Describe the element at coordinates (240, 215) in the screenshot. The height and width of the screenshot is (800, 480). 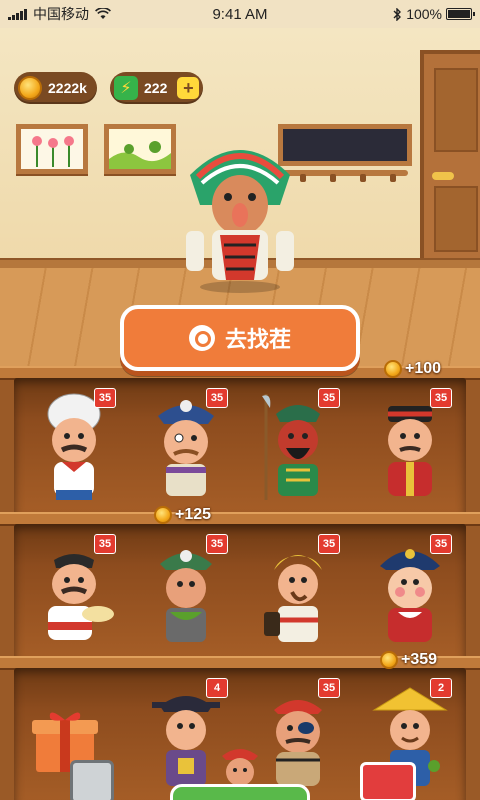
I see `chief-character` at that location.